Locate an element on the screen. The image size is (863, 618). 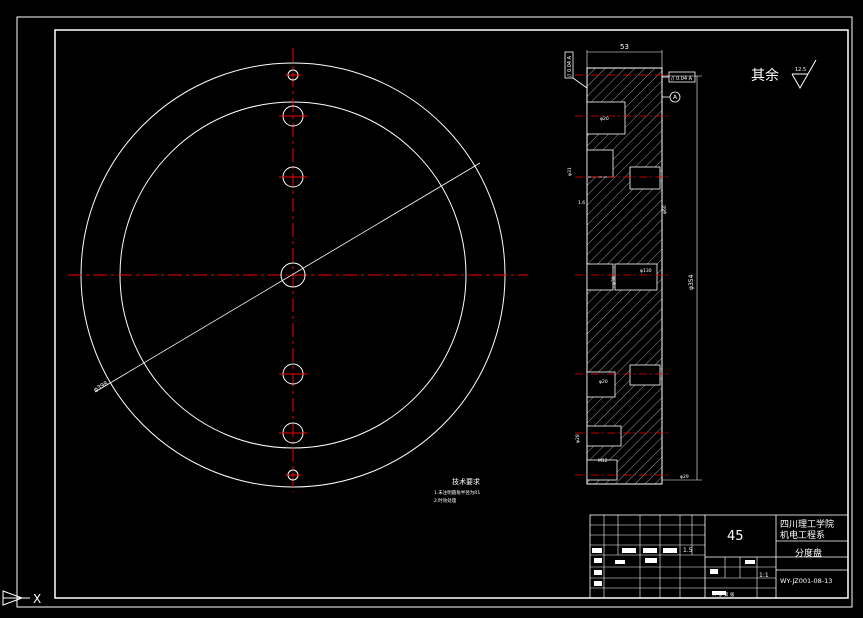
dim-top-width: 53 is located at coordinates (624, 47).